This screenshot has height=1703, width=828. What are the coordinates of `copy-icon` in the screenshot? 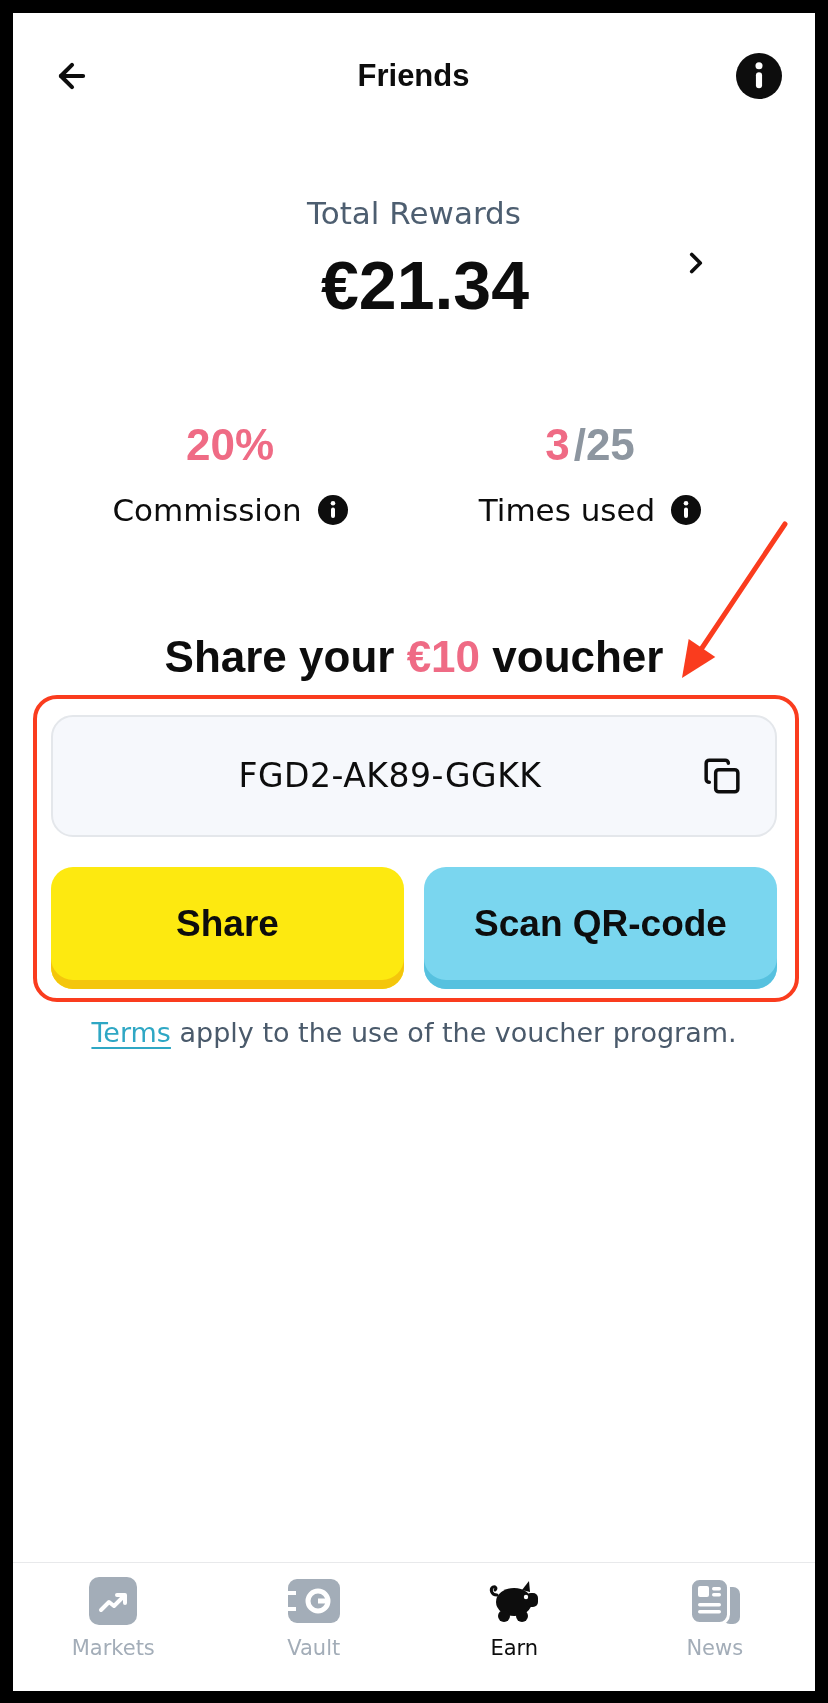 It's located at (722, 776).